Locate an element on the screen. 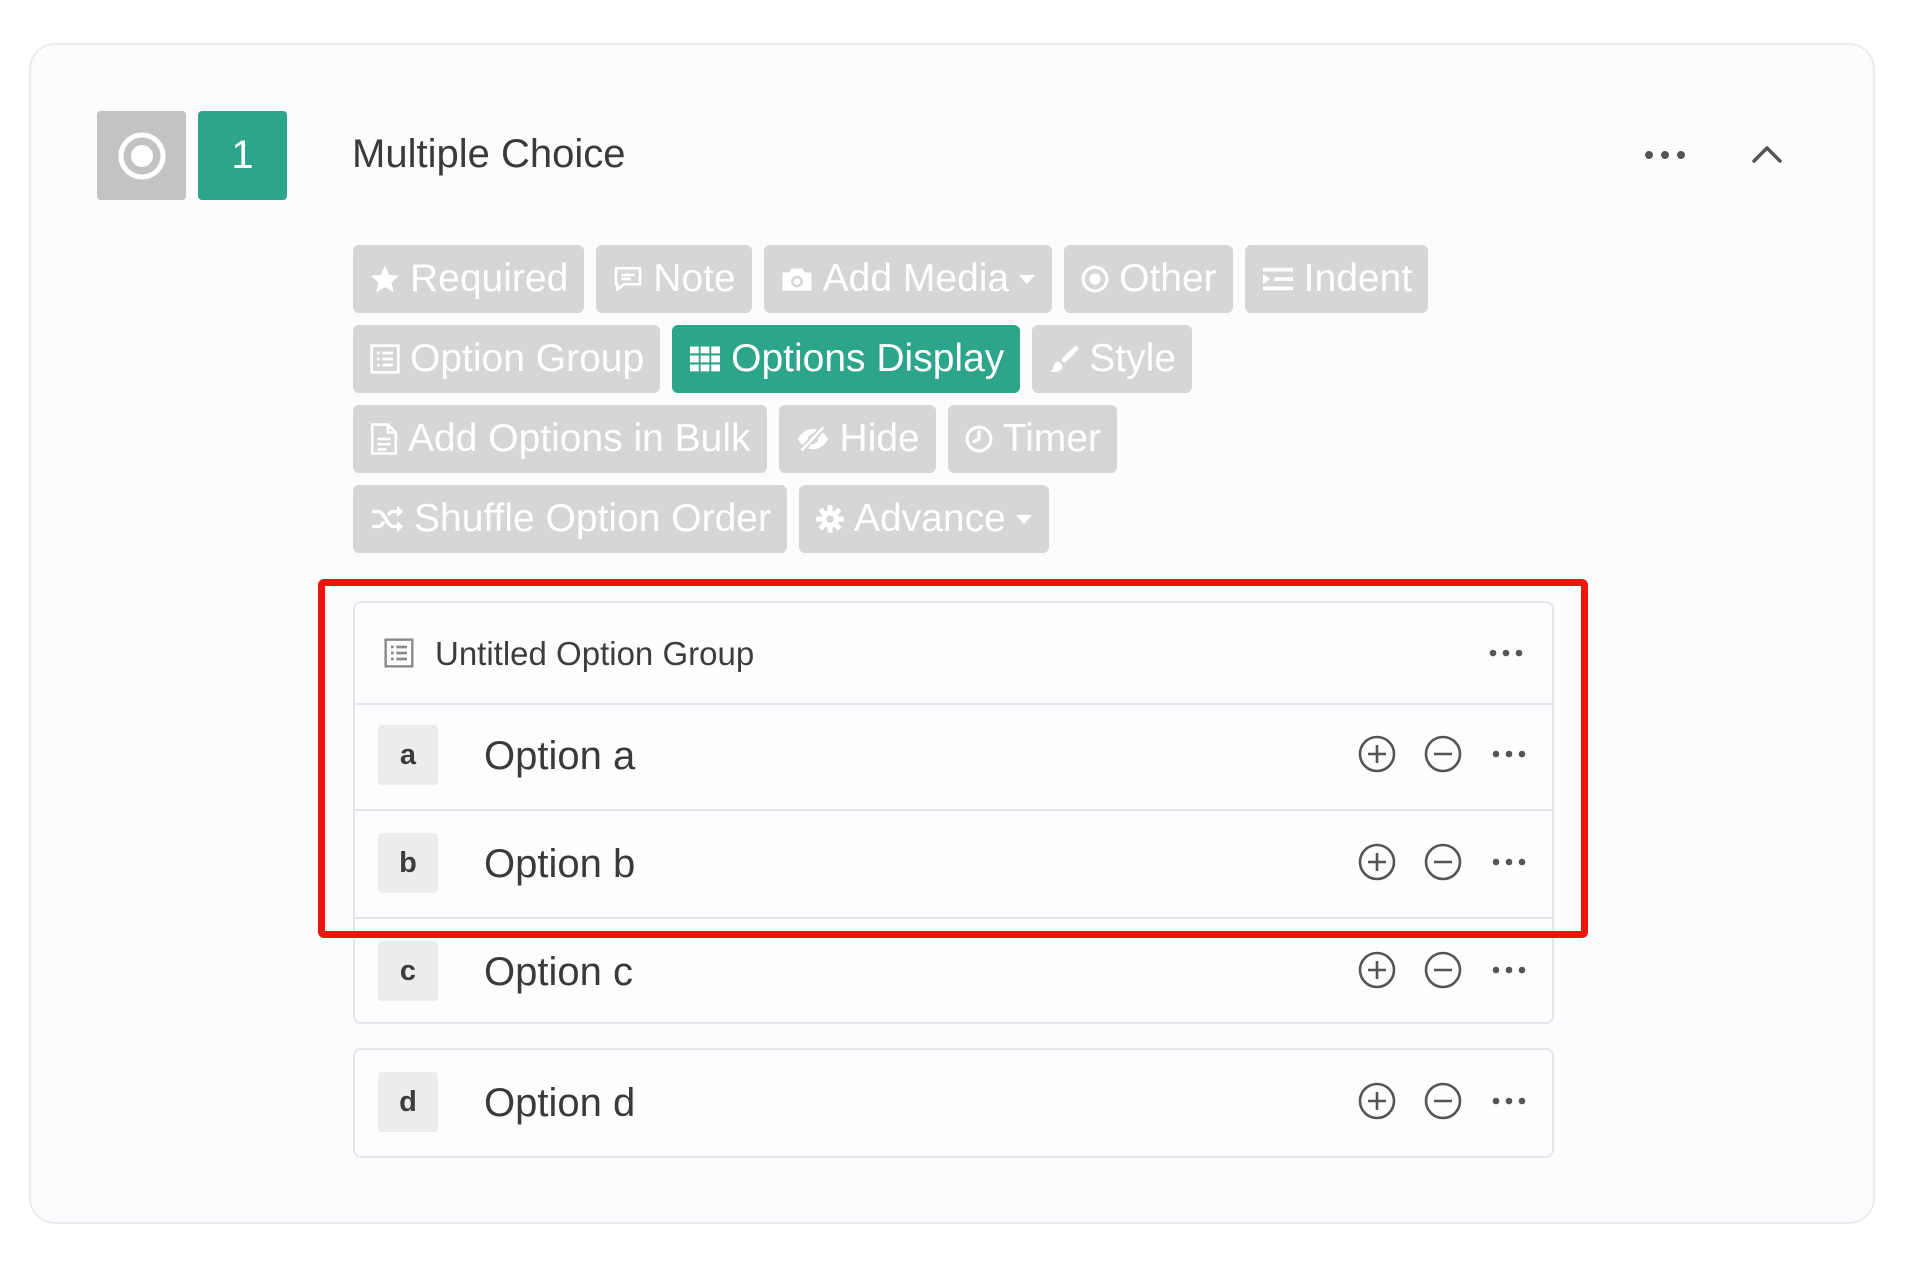 This screenshot has width=1908, height=1269. option-group-label: Option Group is located at coordinates (527, 358).